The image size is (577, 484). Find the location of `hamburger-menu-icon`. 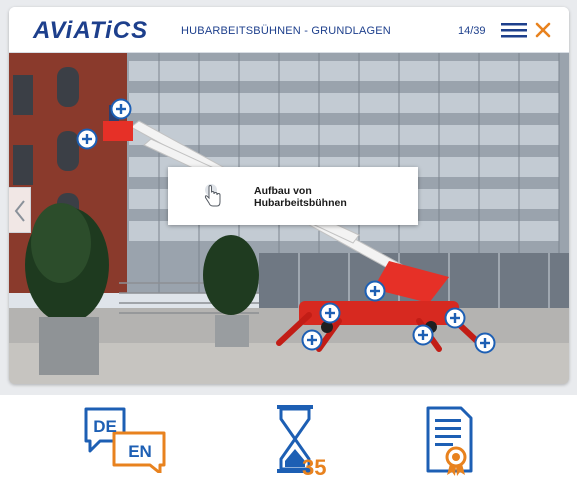

hamburger-menu-icon is located at coordinates (514, 30).